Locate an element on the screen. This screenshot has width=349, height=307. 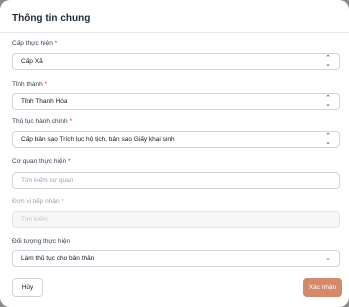
field-label-execution-level: Cấp thực hiện * is located at coordinates (35, 43).